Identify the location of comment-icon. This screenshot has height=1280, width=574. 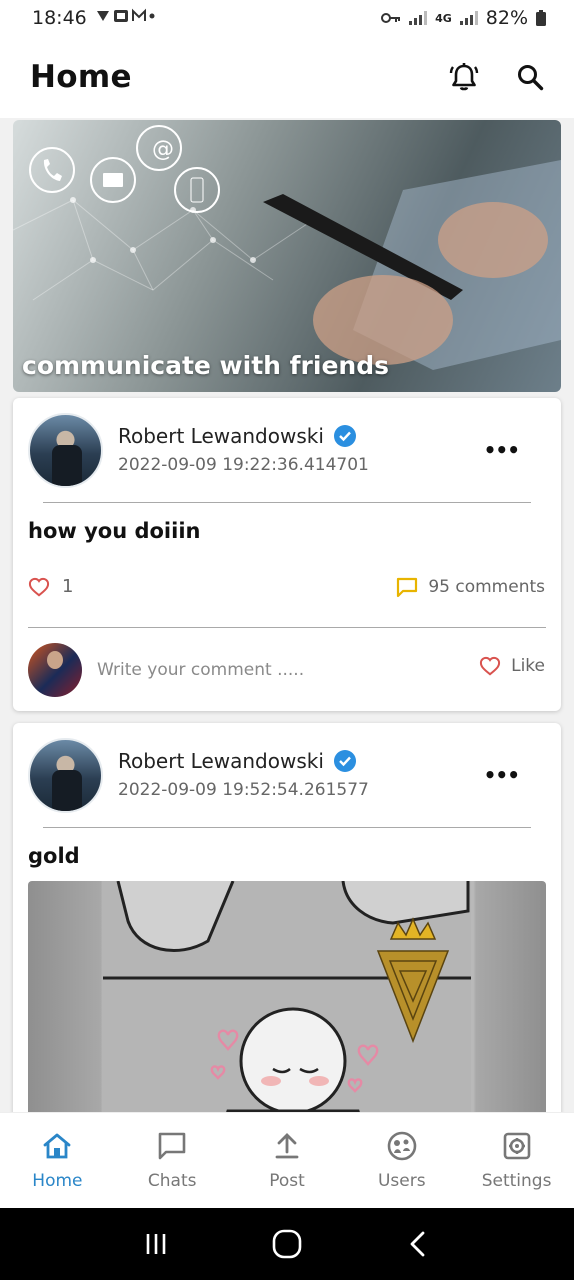
(407, 587).